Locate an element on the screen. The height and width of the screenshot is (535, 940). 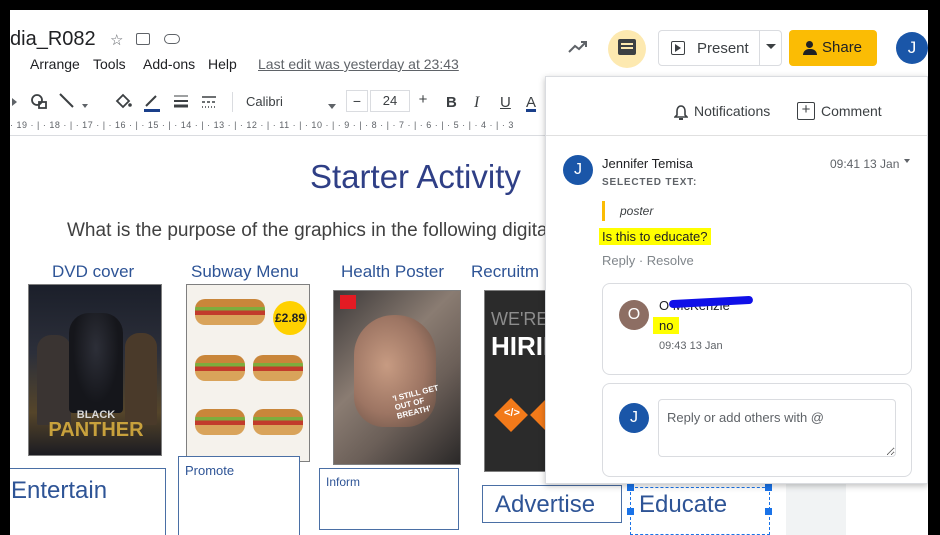
activity-dashboard-icon is located at coordinates (578, 48).